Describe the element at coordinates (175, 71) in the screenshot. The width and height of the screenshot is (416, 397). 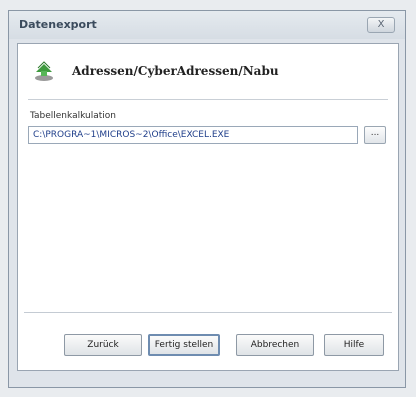
I see `page-title: Adressen/CyberAdressen/Nabu` at that location.